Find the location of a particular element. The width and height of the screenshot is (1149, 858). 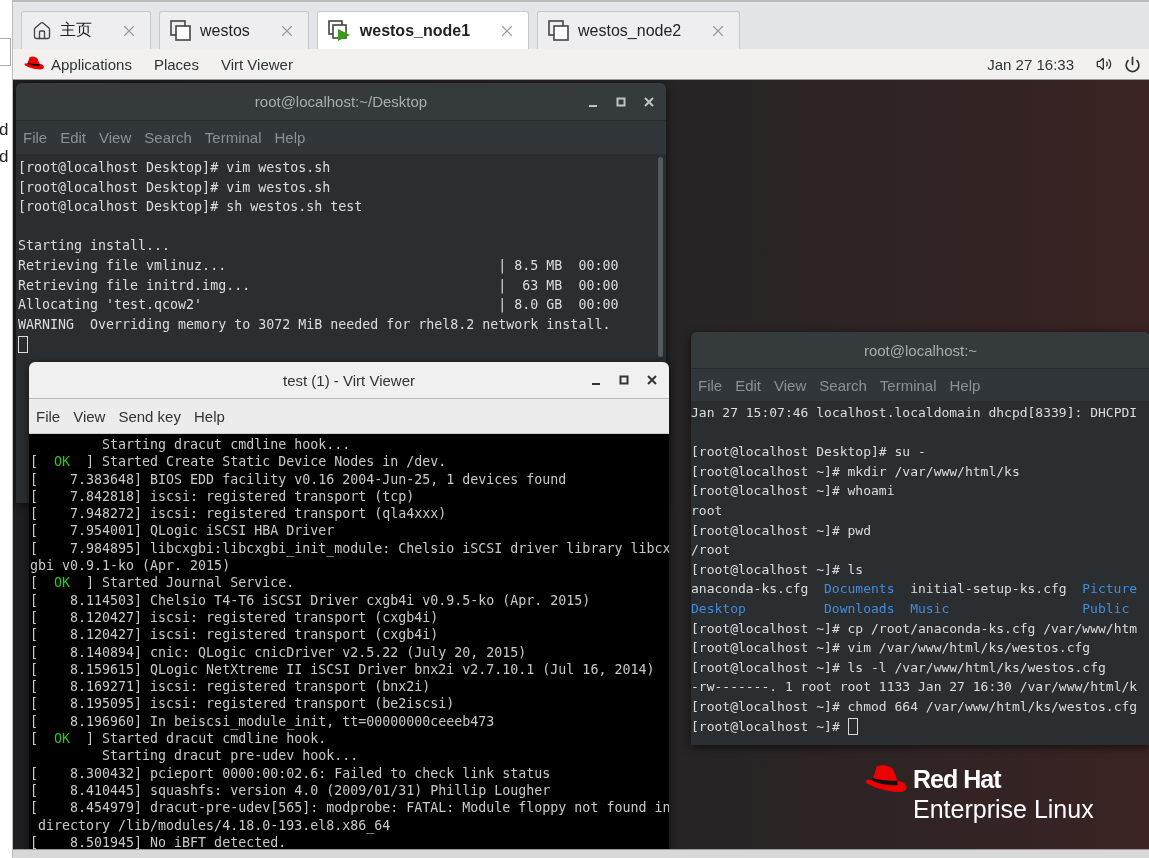

windows-play-icon is located at coordinates (339, 30).